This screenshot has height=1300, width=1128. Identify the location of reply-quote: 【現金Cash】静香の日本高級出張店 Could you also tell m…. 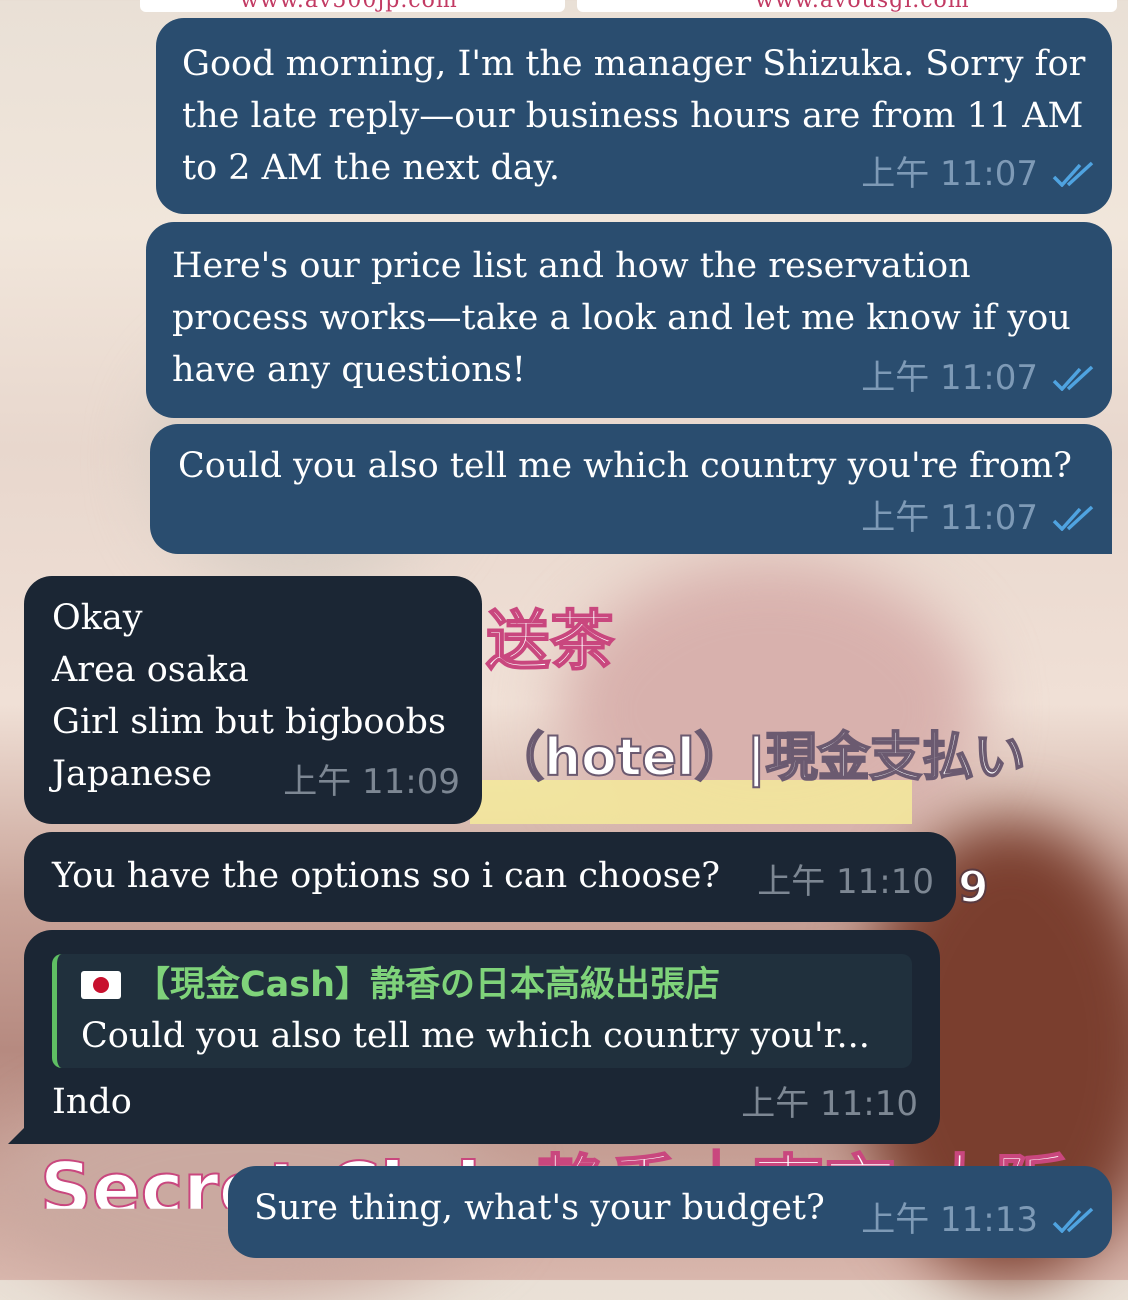
(482, 1011).